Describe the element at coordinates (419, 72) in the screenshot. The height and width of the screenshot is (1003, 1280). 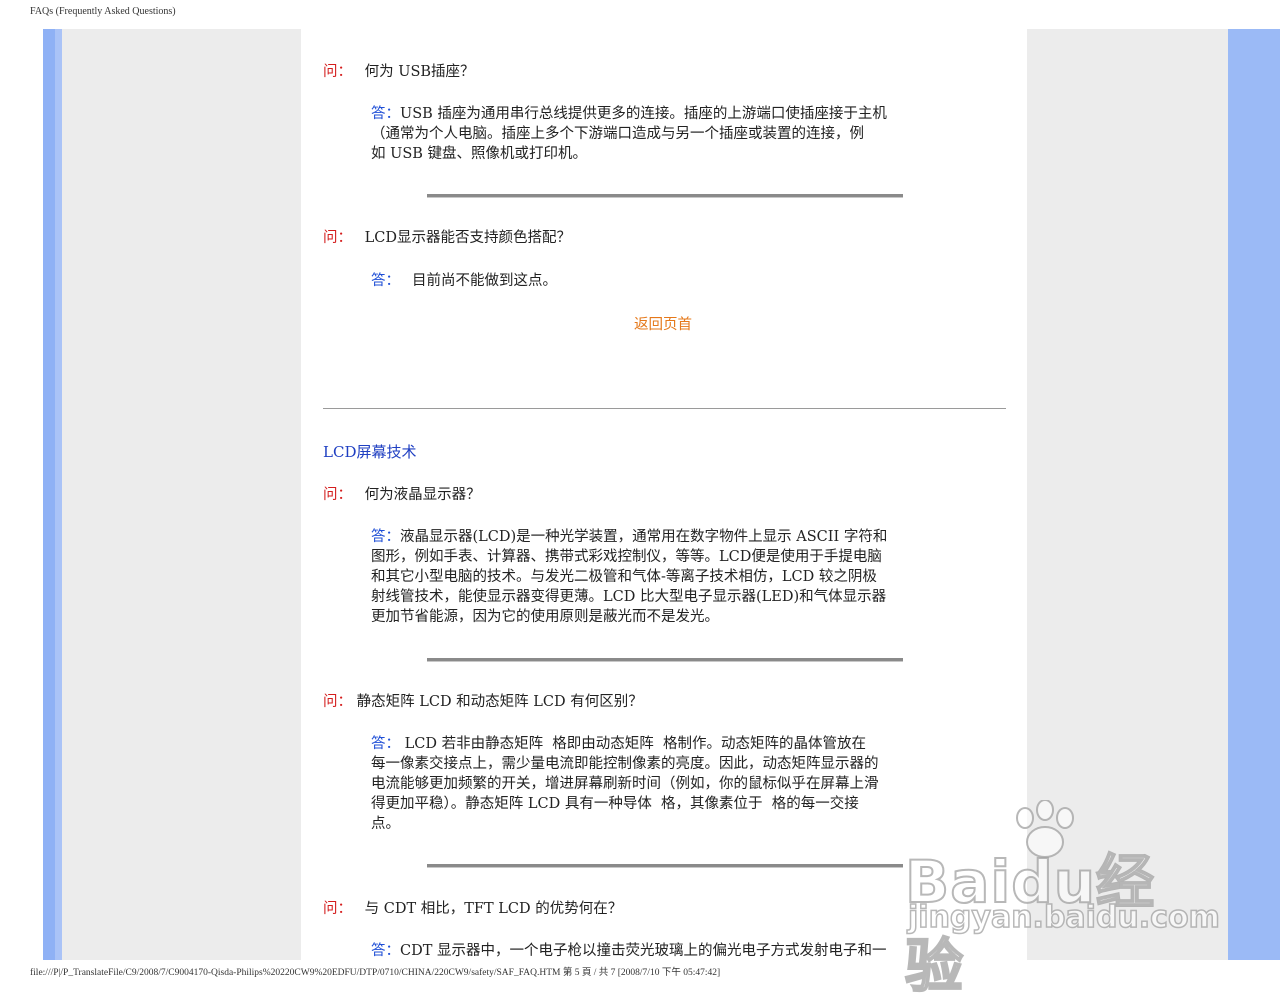
I see `question-text: 何为 USB插座？` at that location.